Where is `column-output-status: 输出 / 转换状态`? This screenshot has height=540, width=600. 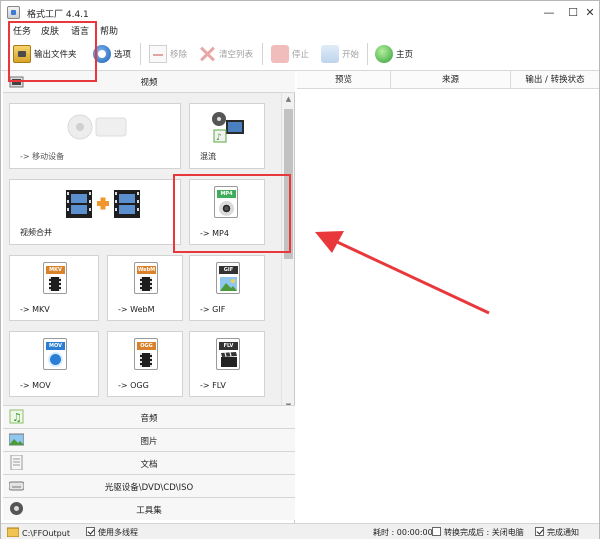
column-output-status: 输出 / 转换状态 is located at coordinates (555, 80).